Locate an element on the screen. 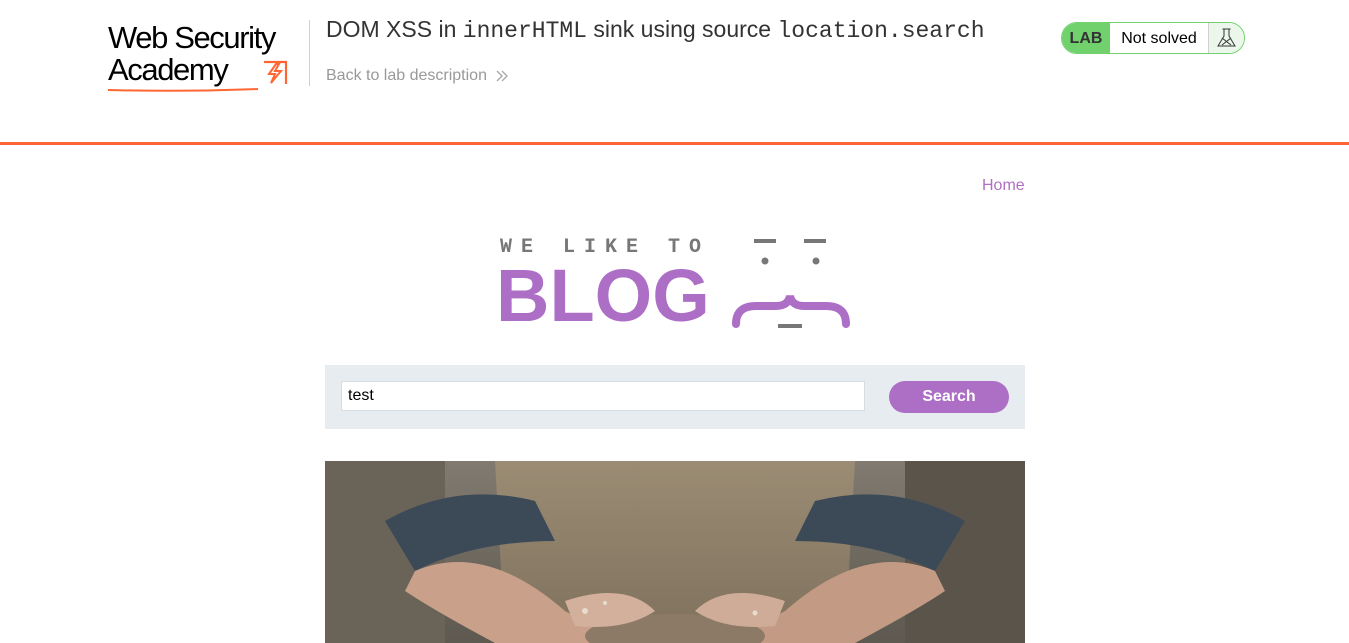 This screenshot has width=1349, height=643. search-button: Search is located at coordinates (949, 397).